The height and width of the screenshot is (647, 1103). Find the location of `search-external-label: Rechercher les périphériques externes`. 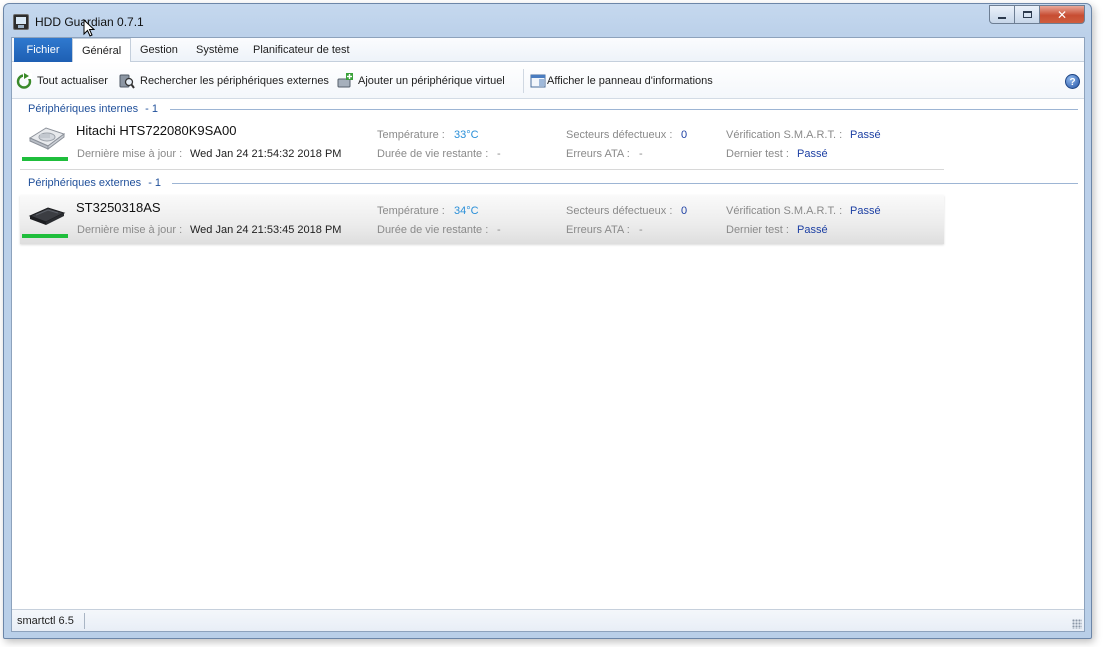

search-external-label: Rechercher les périphériques externes is located at coordinates (234, 81).